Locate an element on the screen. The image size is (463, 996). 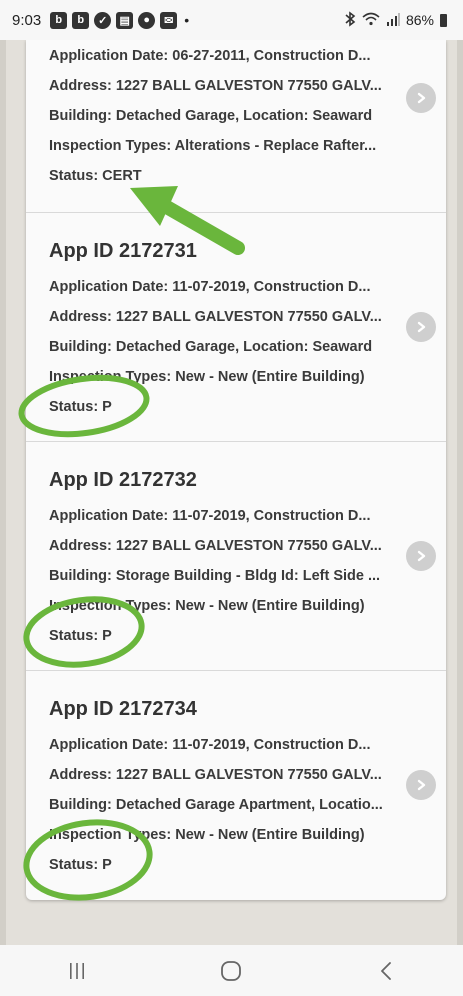
bluetooth-icon is located at coordinates (350, 20).